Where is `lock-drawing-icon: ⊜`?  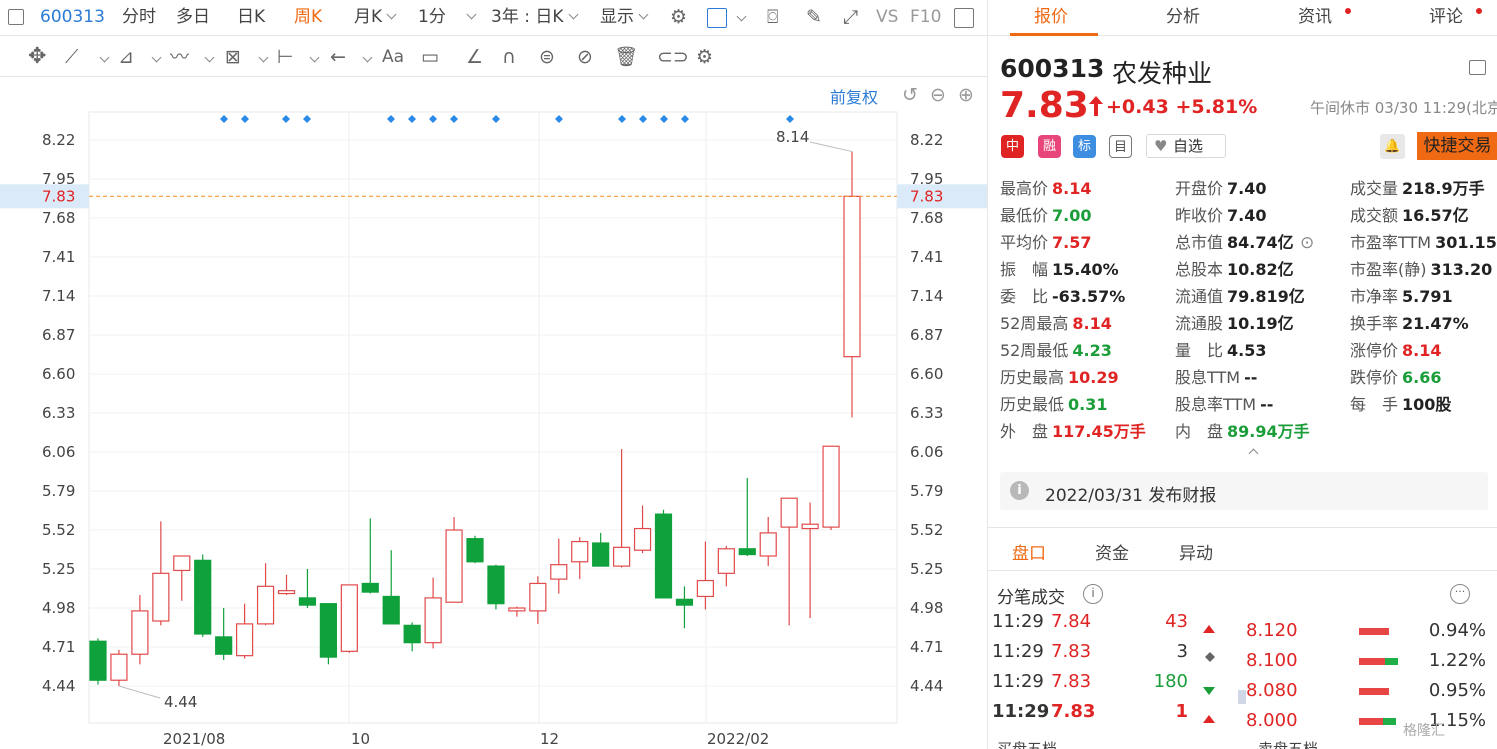
lock-drawing-icon: ⊜ is located at coordinates (547, 57).